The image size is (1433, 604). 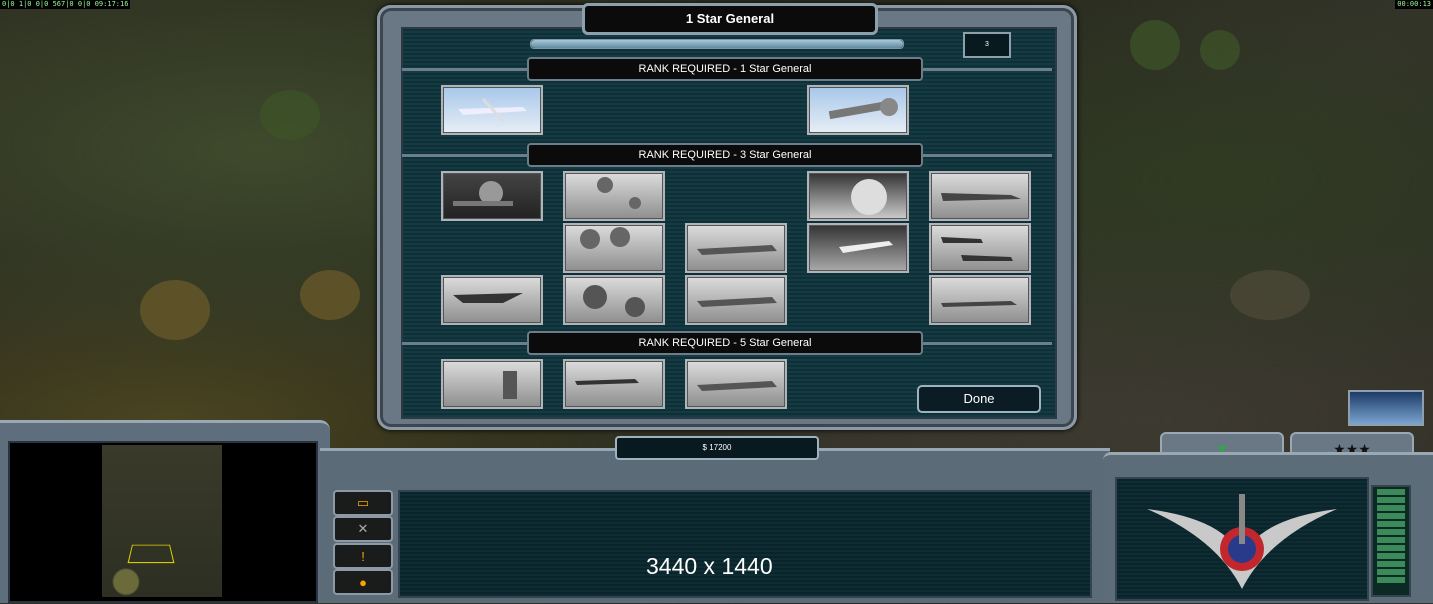 I want to click on rank-progress-bar, so click(x=717, y=44).